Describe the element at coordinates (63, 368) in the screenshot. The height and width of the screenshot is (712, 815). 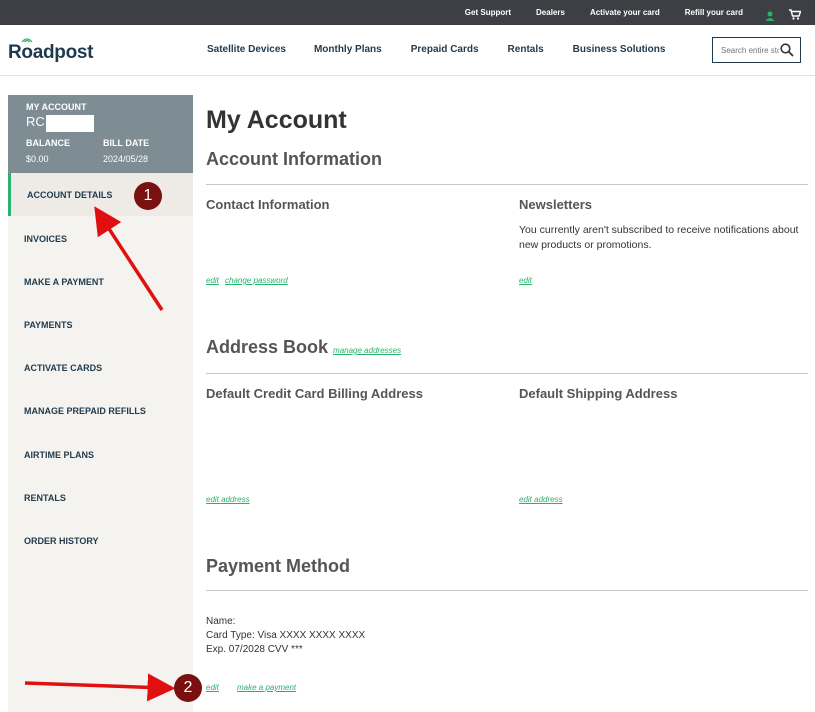
I see `sidebar-item-activate-cards: ACTIVATE CARDS` at that location.